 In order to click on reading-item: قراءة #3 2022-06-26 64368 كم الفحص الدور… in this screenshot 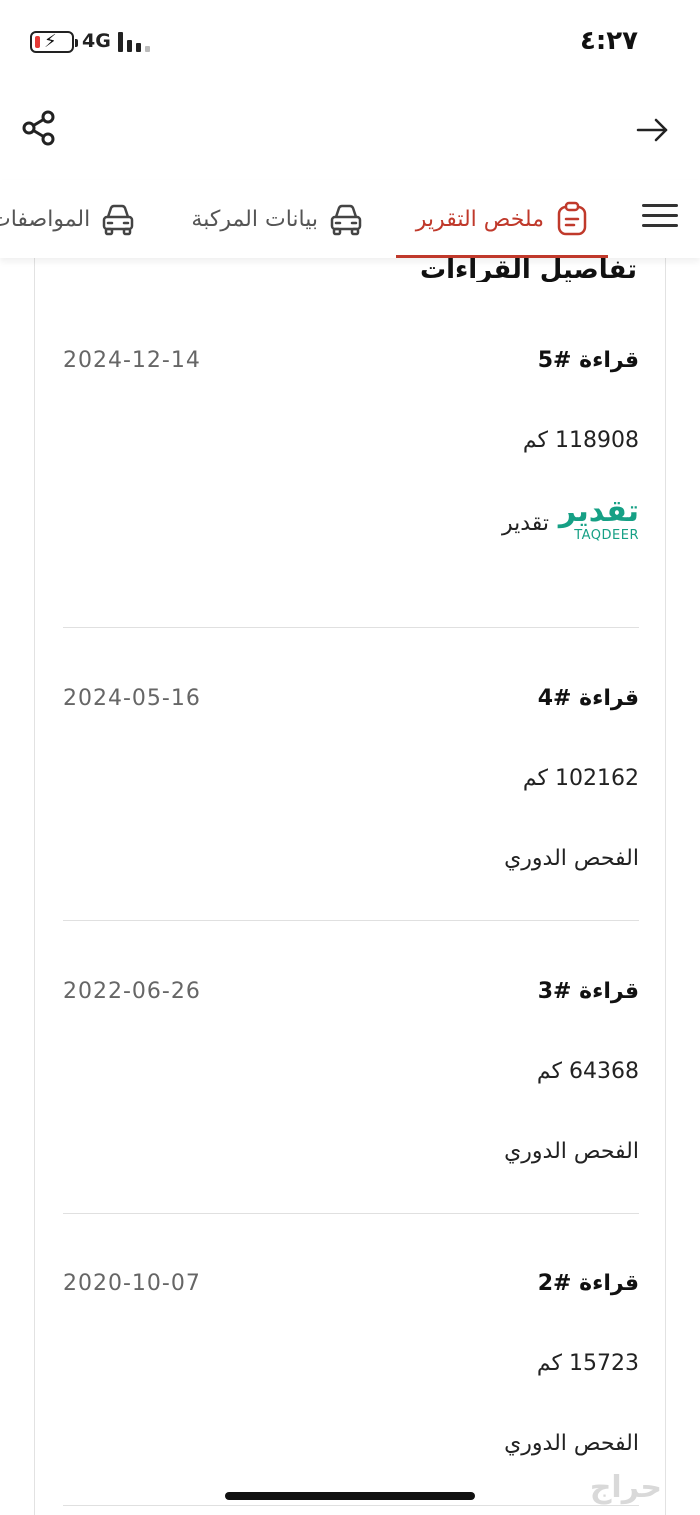, I will do `click(351, 1096)`.